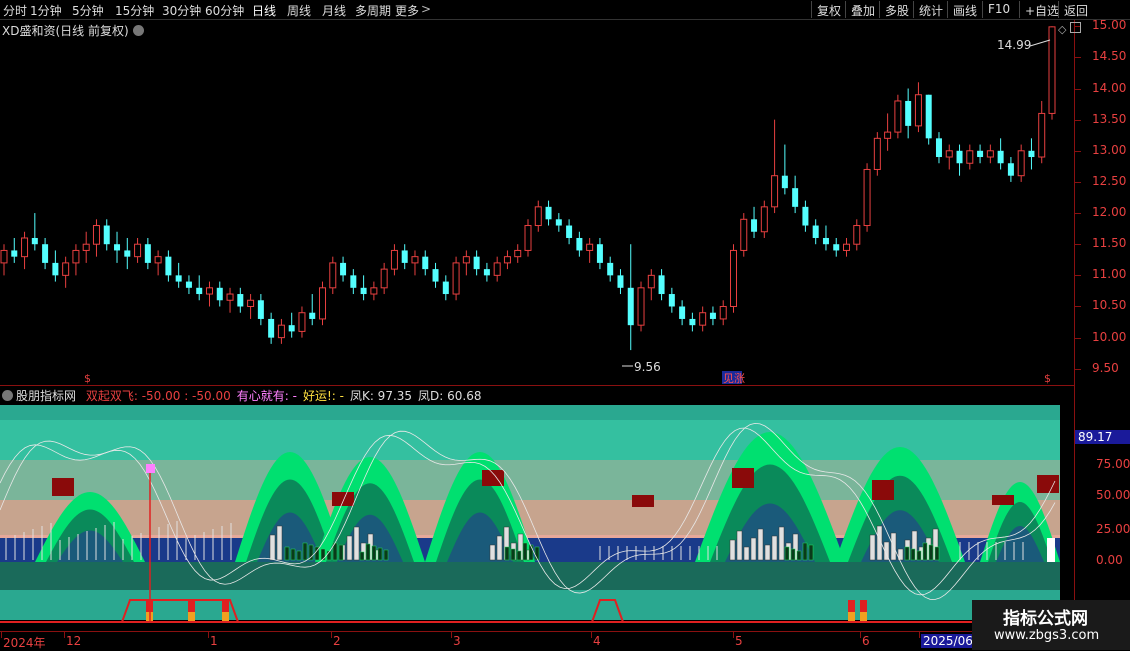 Image resolution: width=1130 pixels, height=651 pixels. Describe the element at coordinates (7, 395) in the screenshot. I see `chevron-down-icon` at that location.